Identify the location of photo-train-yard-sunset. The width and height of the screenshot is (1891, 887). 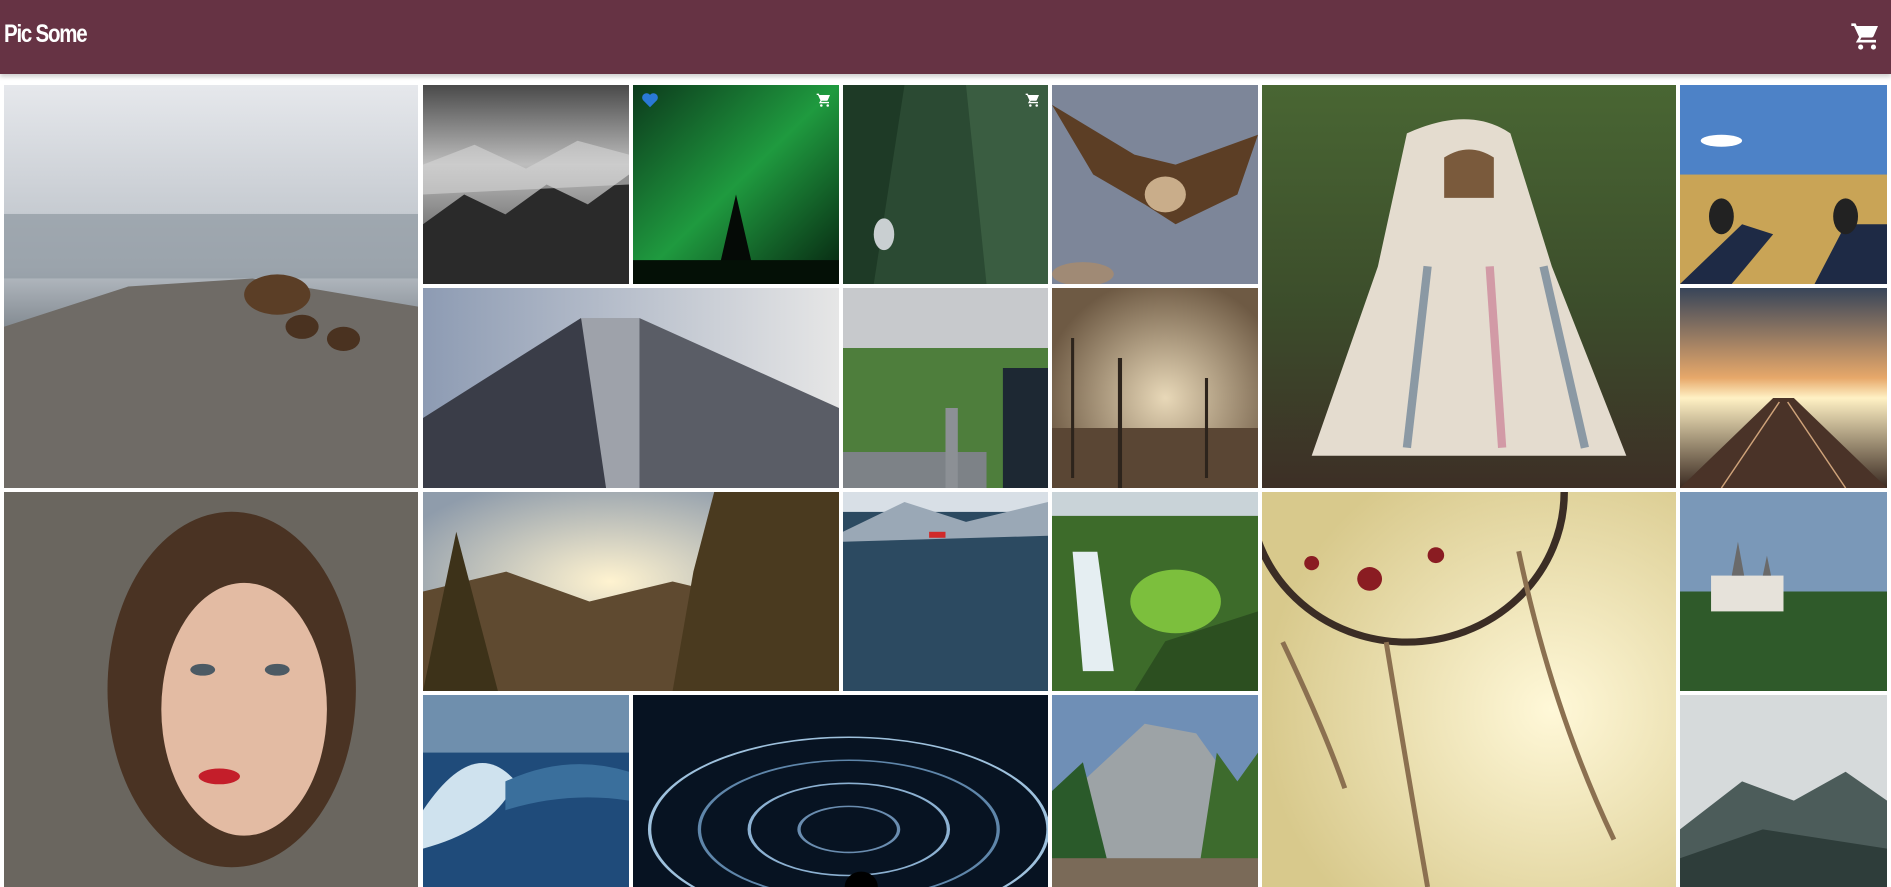
(1783, 388).